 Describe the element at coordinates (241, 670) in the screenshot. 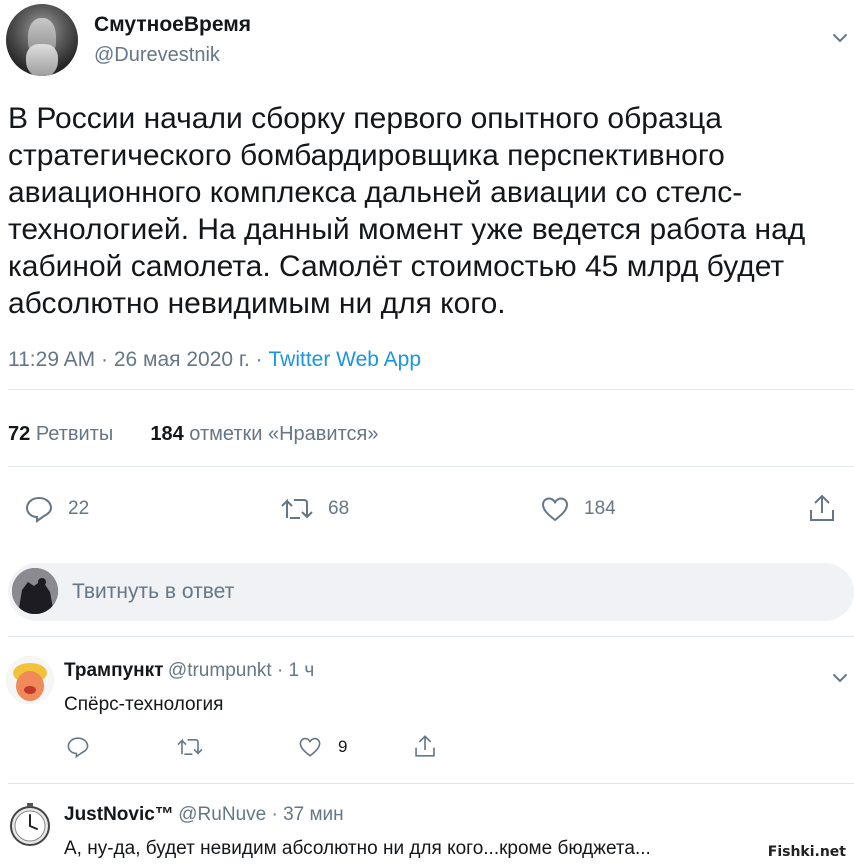

I see `comment-author-handle: @trumpunkt · 1 ч` at that location.